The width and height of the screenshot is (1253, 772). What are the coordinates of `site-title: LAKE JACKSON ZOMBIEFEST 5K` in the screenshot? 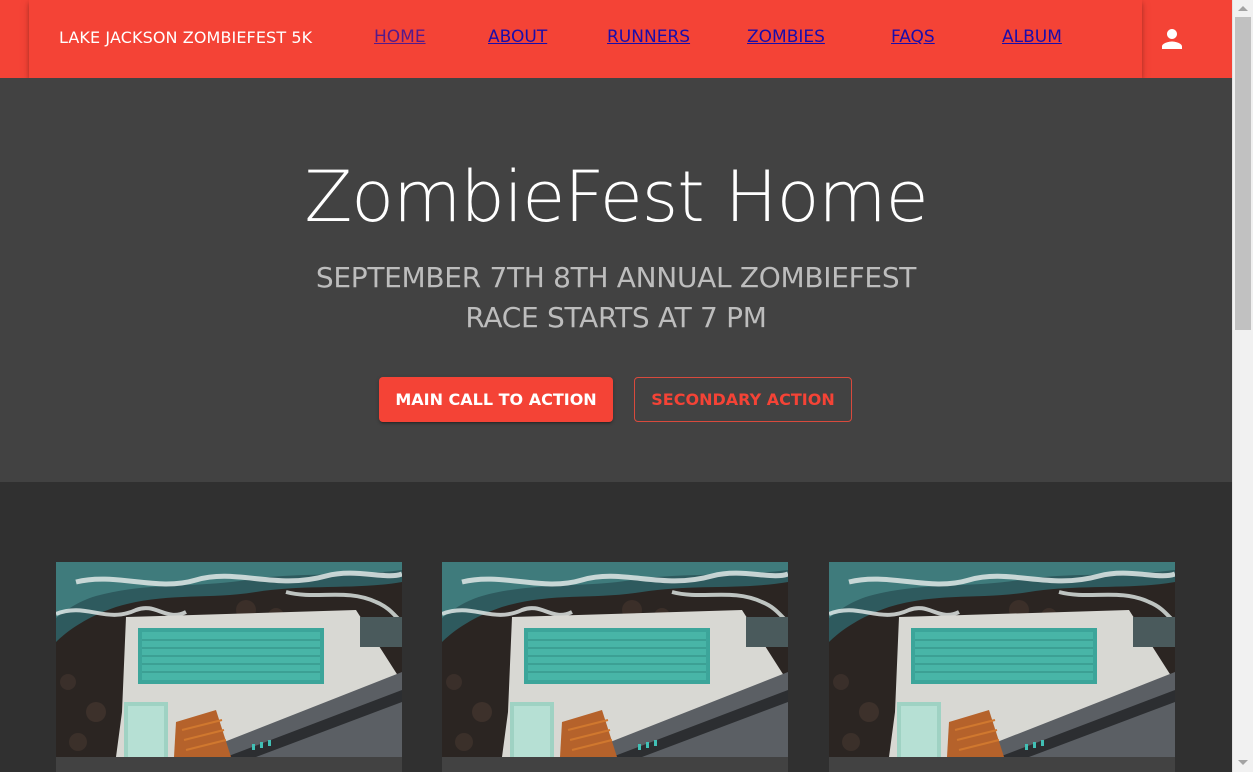 It's located at (186, 37).